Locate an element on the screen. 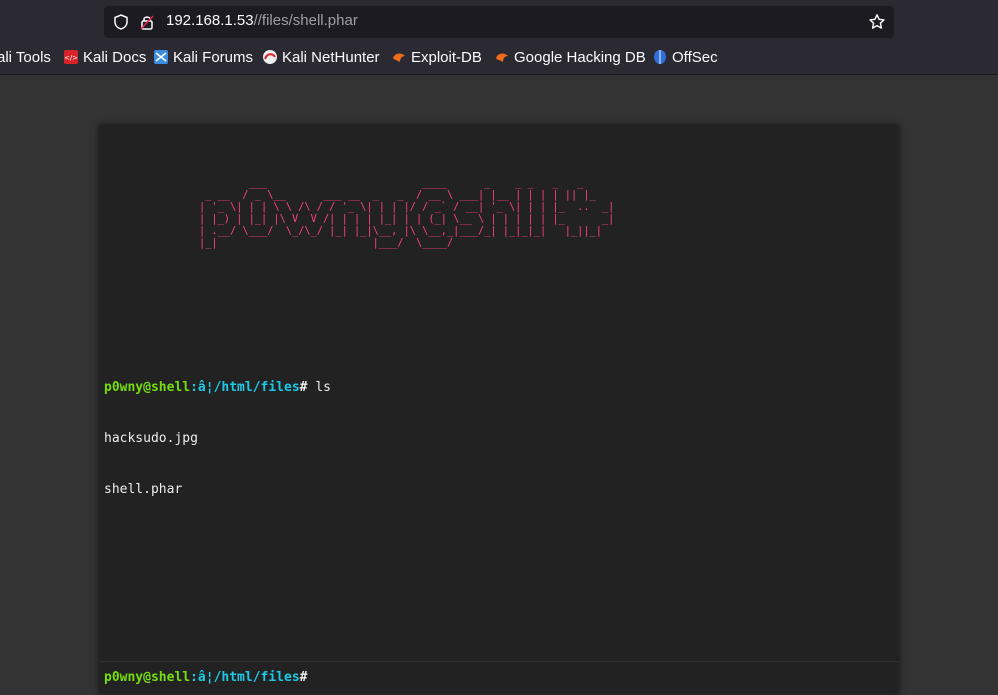  shield-icon is located at coordinates (121, 22).